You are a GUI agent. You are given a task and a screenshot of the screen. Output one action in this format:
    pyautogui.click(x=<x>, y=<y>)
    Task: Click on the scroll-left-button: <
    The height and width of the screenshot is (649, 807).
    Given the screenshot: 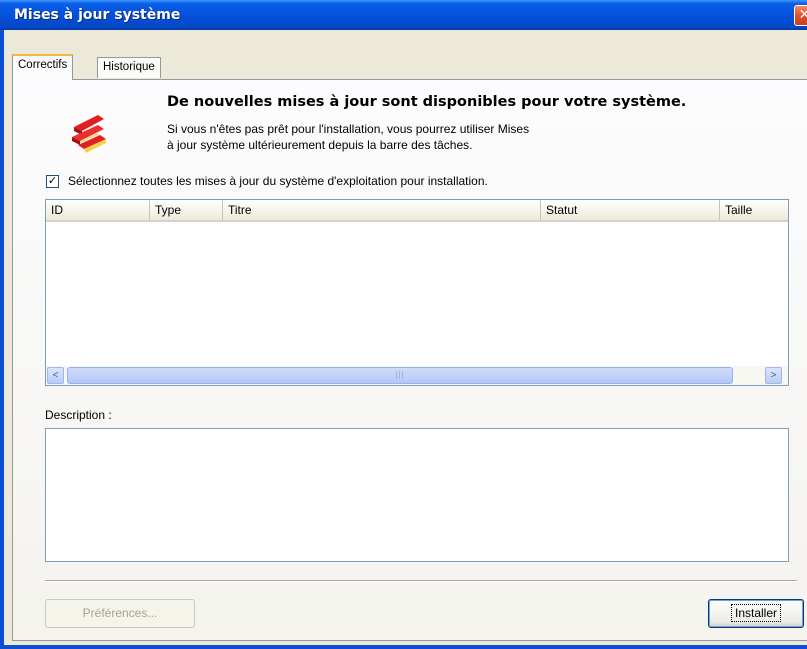 What is the action you would take?
    pyautogui.click(x=55, y=375)
    